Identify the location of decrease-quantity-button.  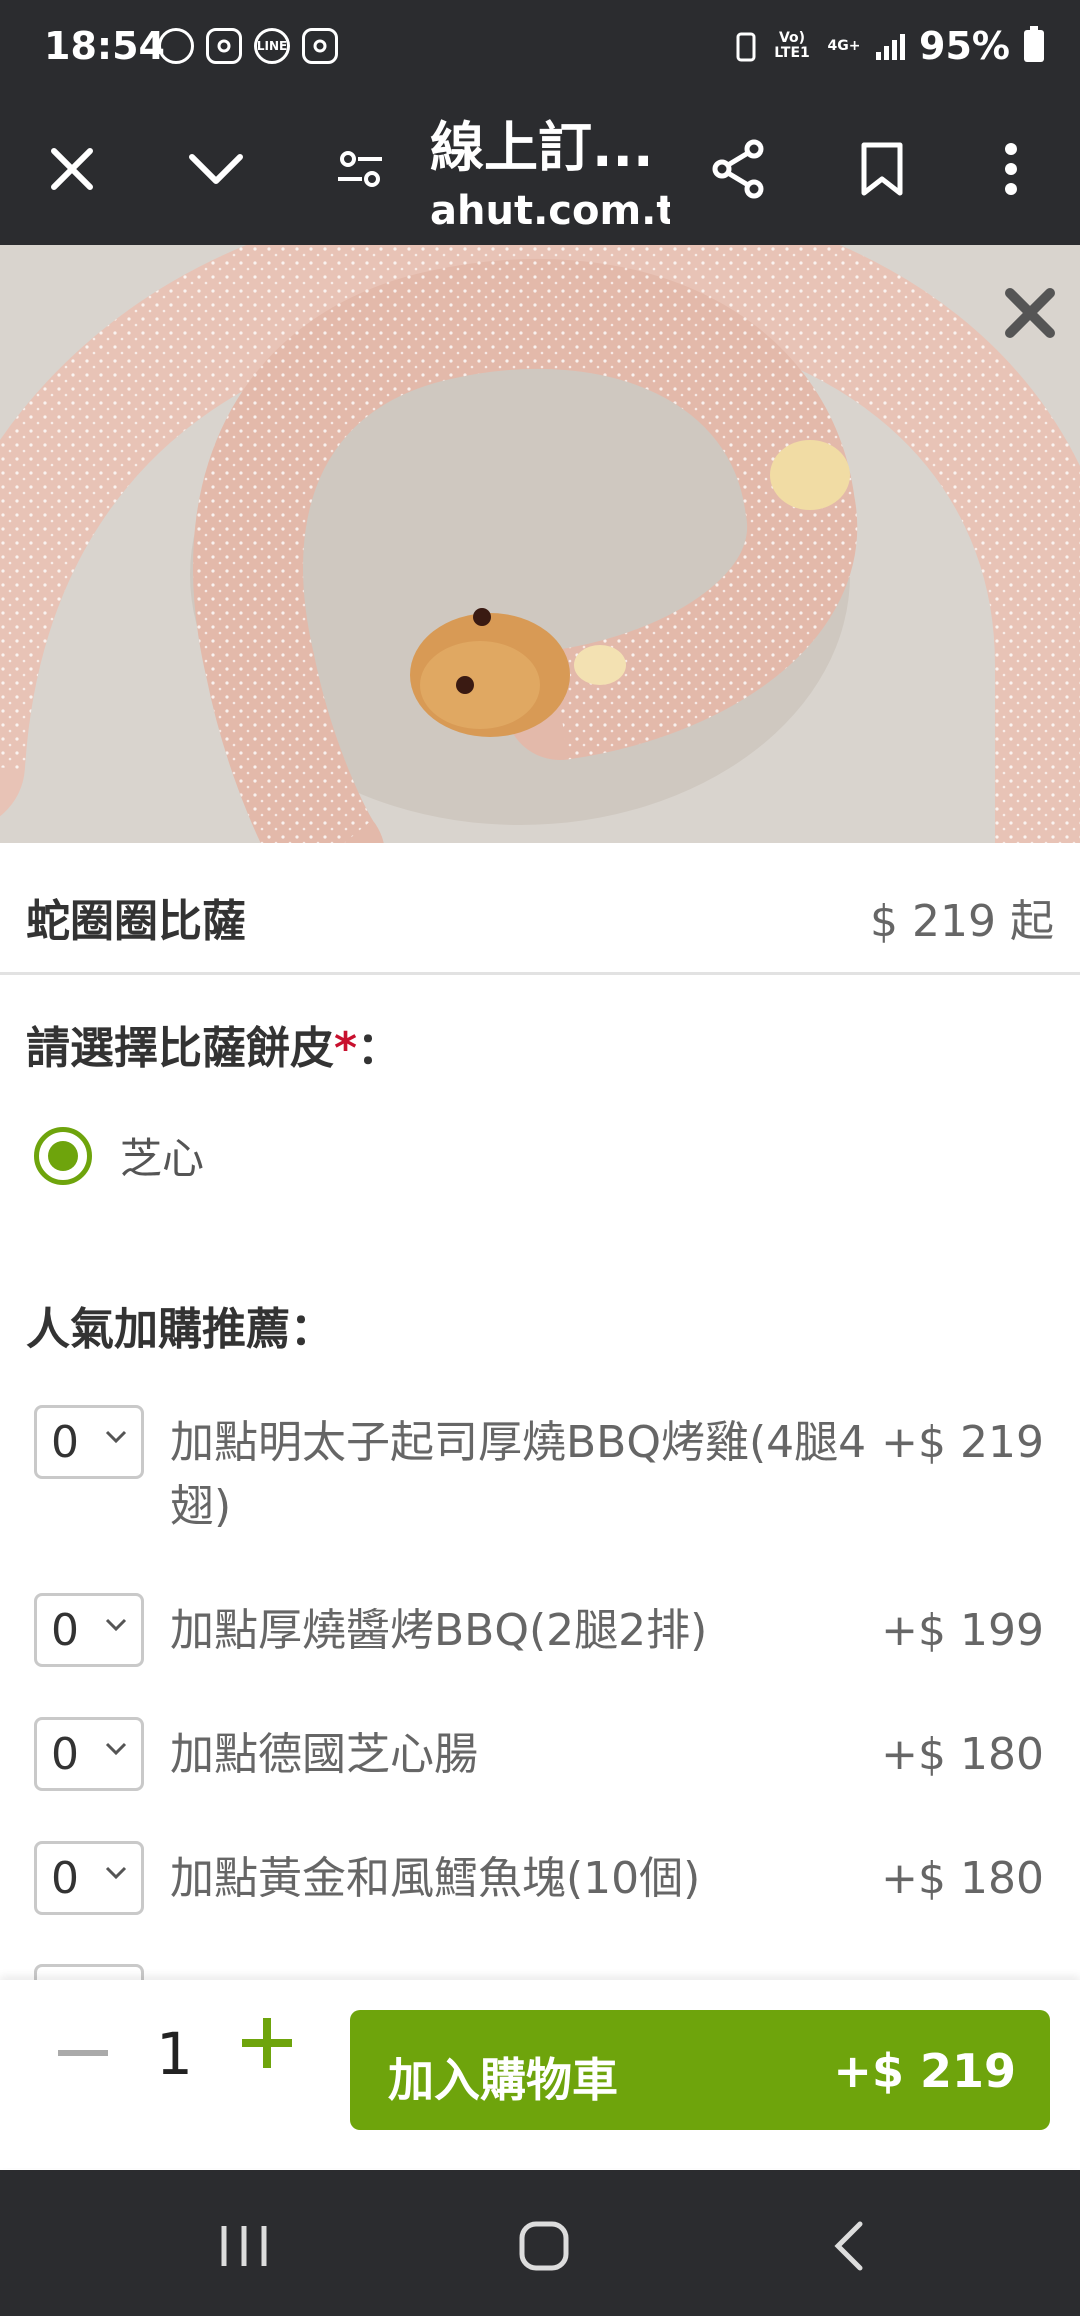
(83, 2053).